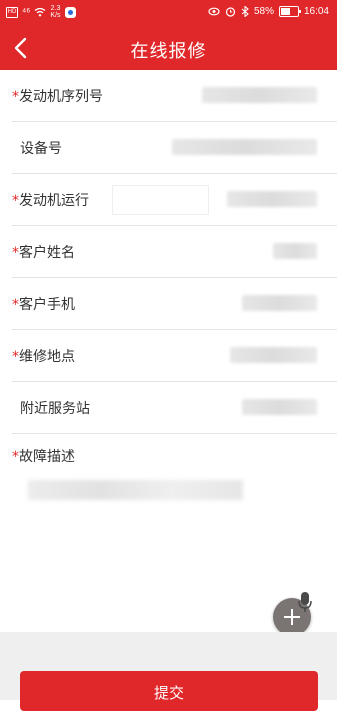 The width and height of the screenshot is (337, 715). Describe the element at coordinates (279, 407) in the screenshot. I see `nearby-station-input` at that location.